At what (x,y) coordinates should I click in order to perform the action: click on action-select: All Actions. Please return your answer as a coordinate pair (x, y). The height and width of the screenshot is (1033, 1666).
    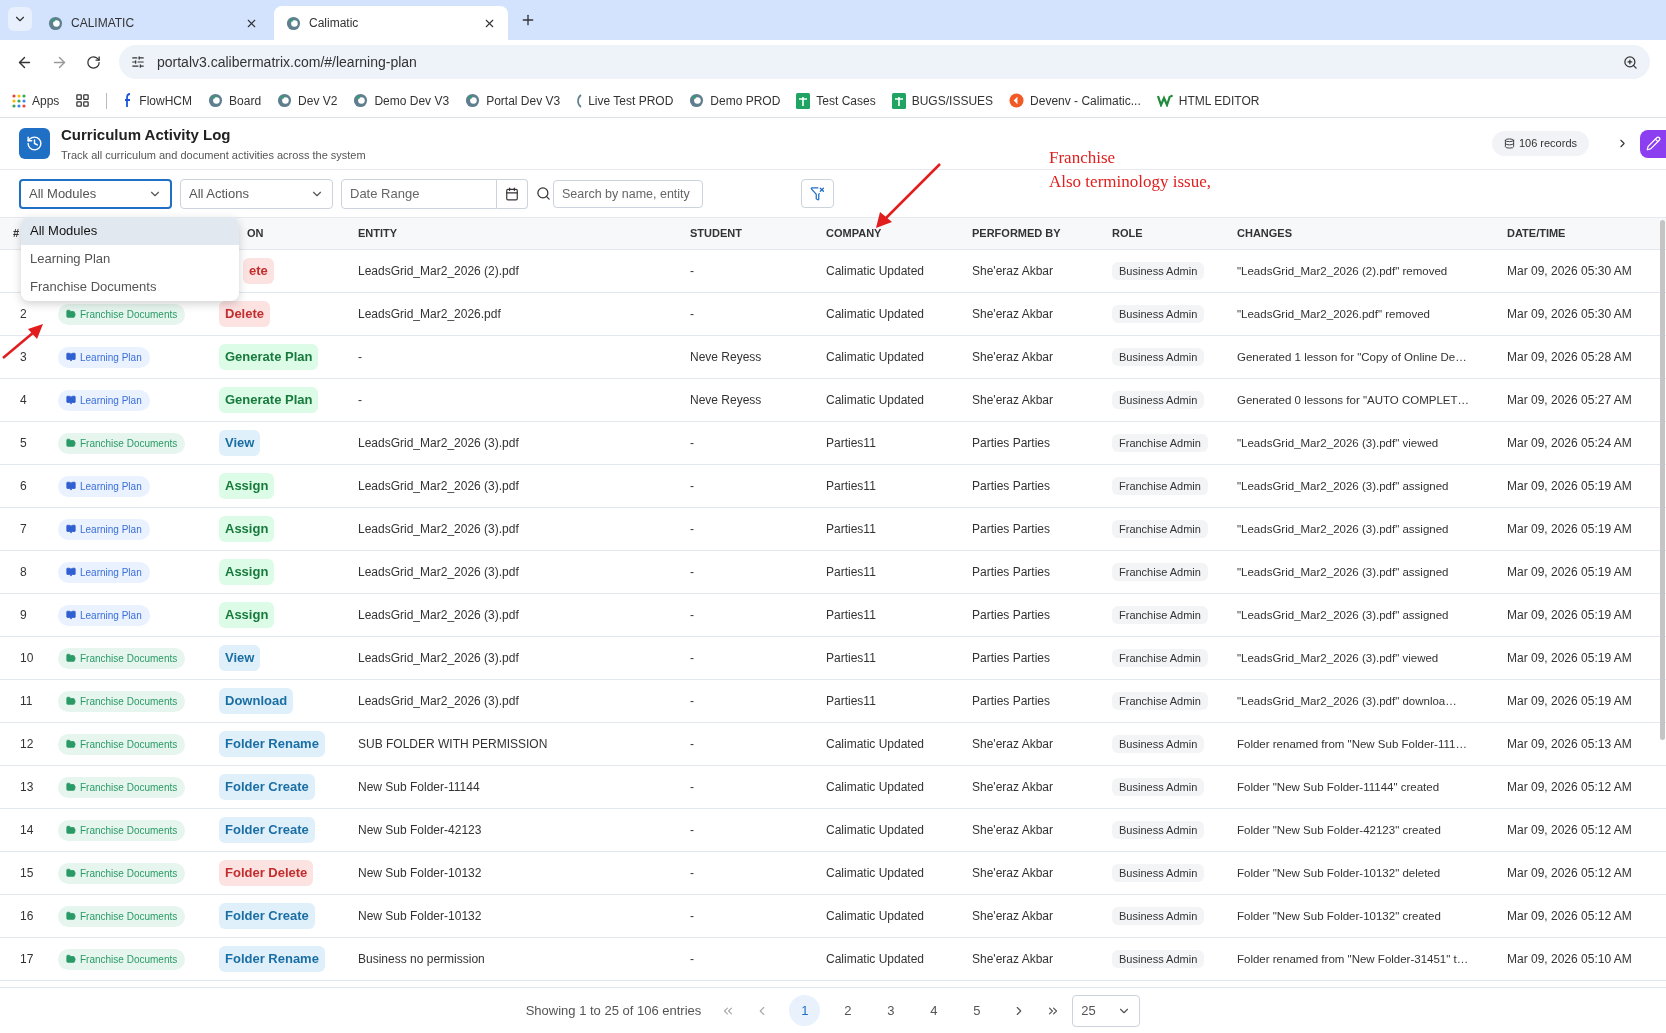
    Looking at the image, I should click on (256, 193).